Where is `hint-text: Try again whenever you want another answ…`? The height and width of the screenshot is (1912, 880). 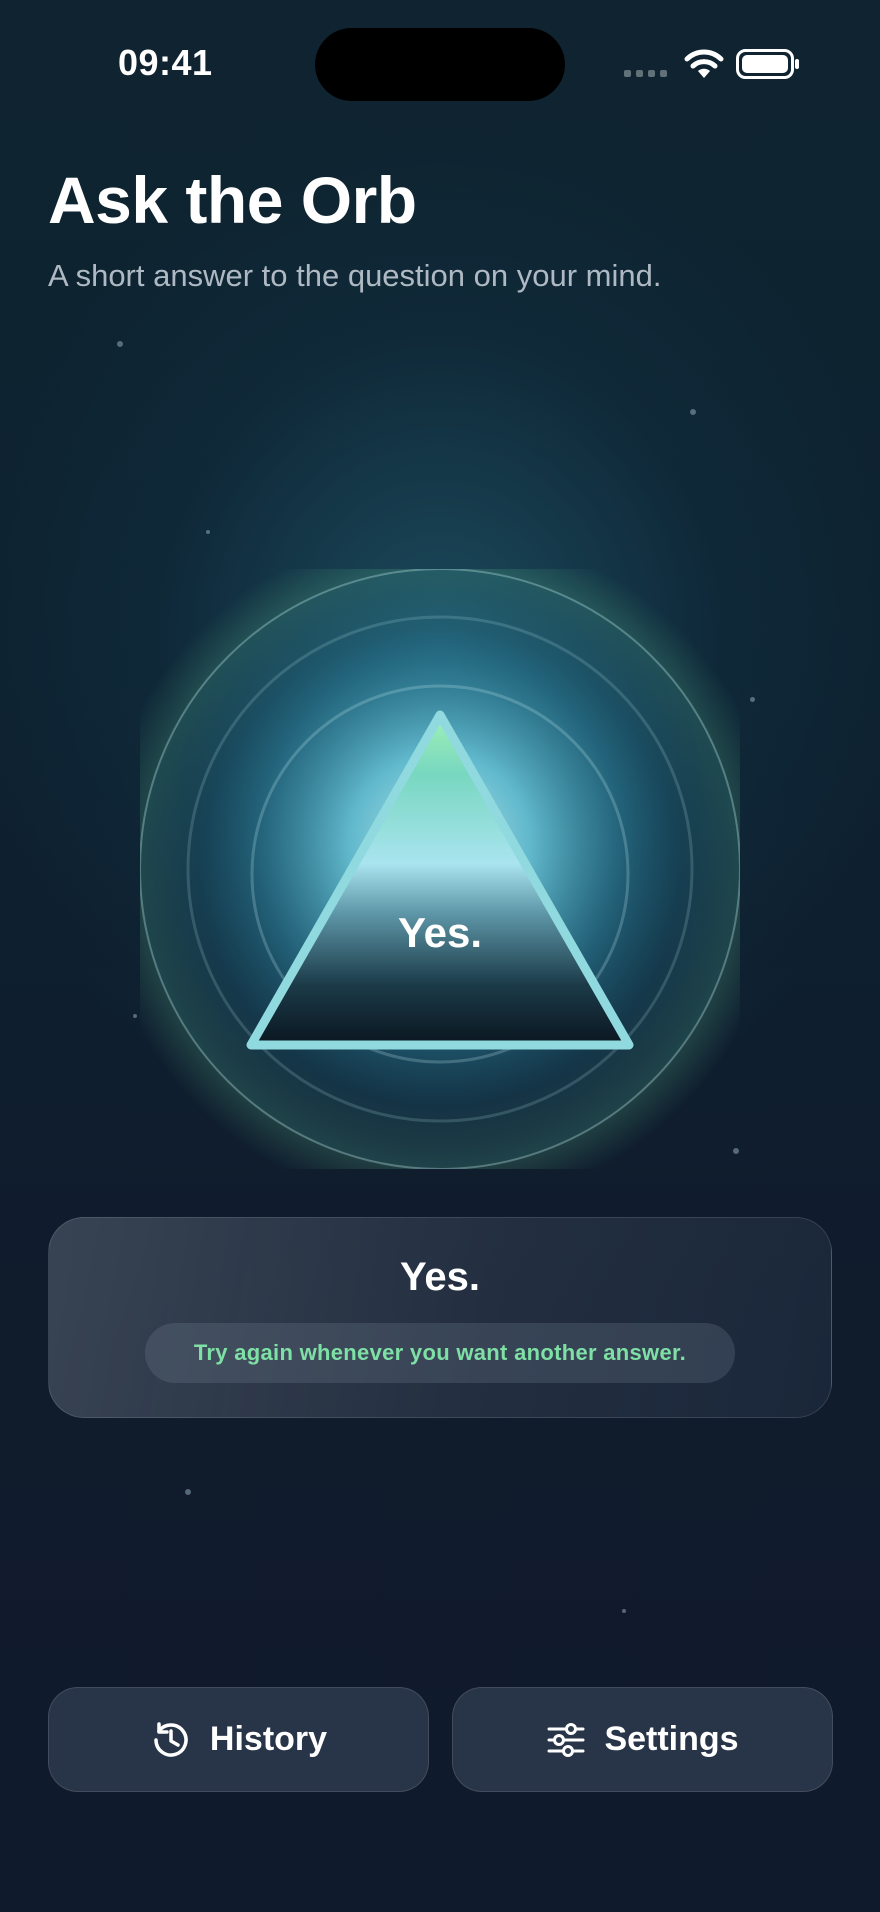 hint-text: Try again whenever you want another answ… is located at coordinates (440, 1352).